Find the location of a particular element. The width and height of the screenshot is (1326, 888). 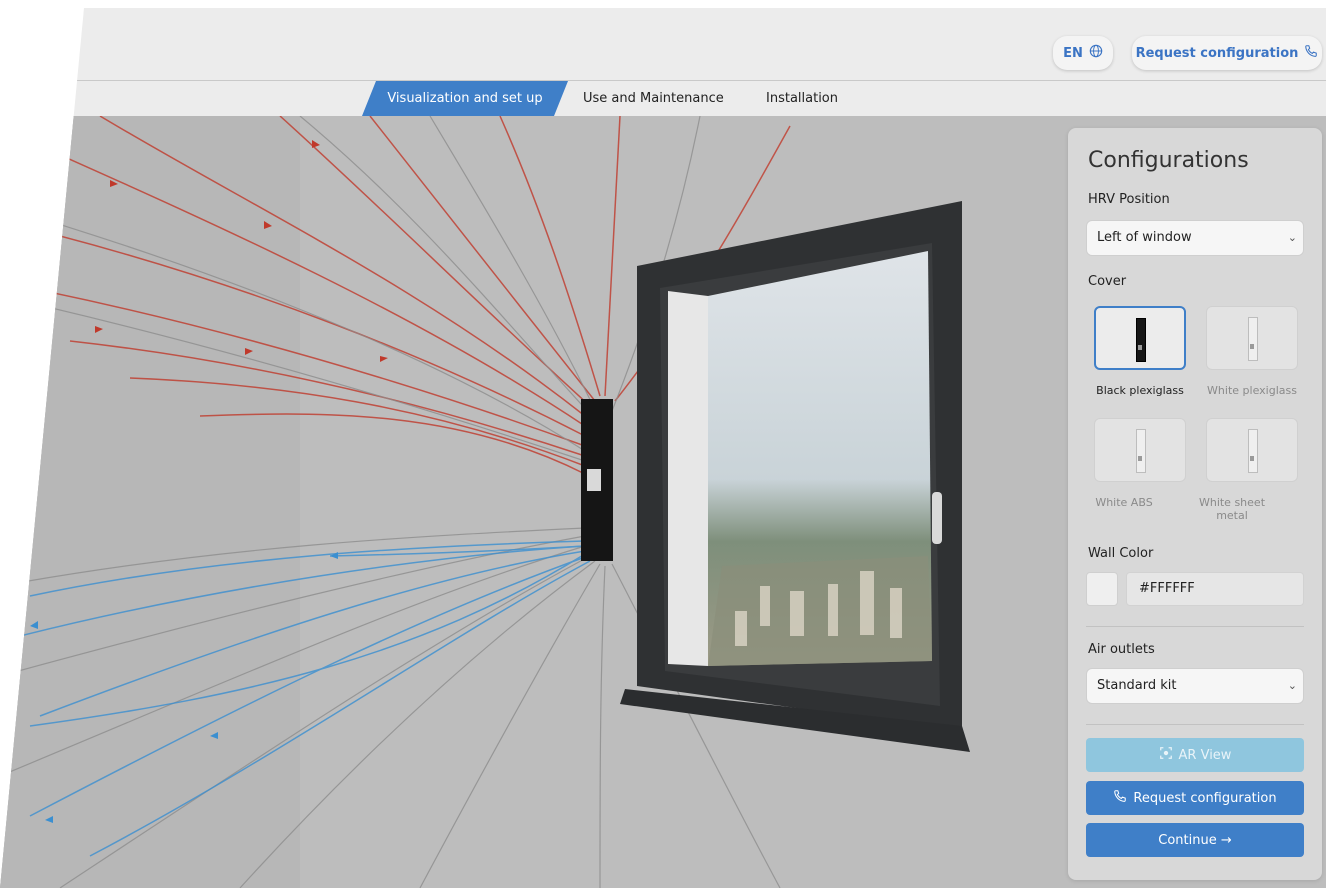

hrv-position-value: Left of window is located at coordinates (1144, 237).